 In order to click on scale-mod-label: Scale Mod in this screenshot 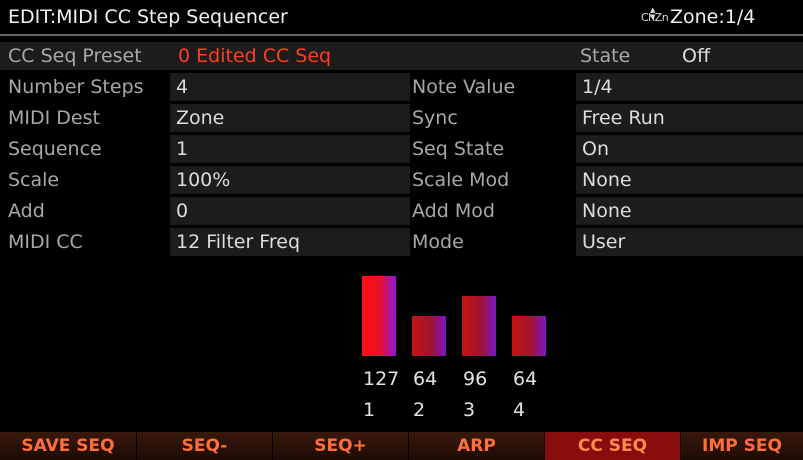, I will do `click(461, 180)`.